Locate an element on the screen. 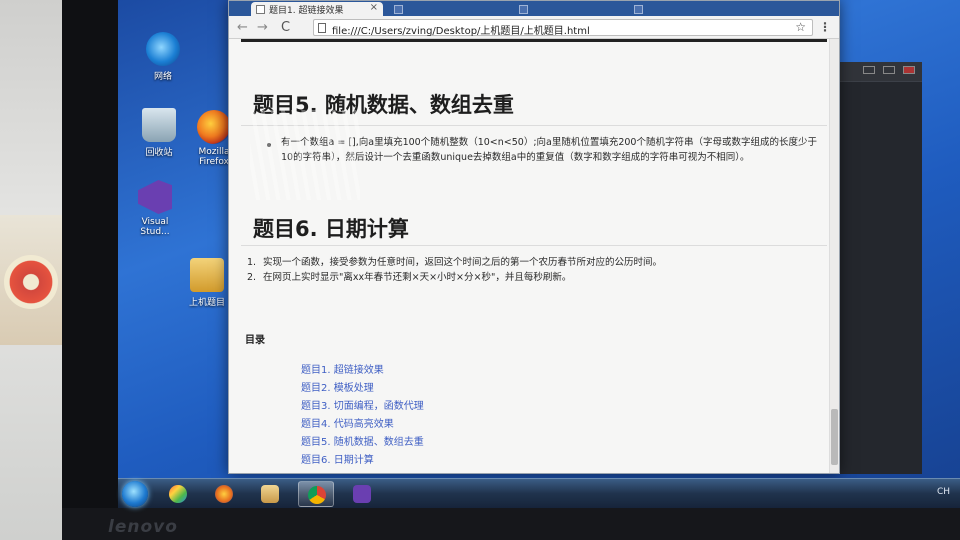  maximize-icon is located at coordinates (889, 70).